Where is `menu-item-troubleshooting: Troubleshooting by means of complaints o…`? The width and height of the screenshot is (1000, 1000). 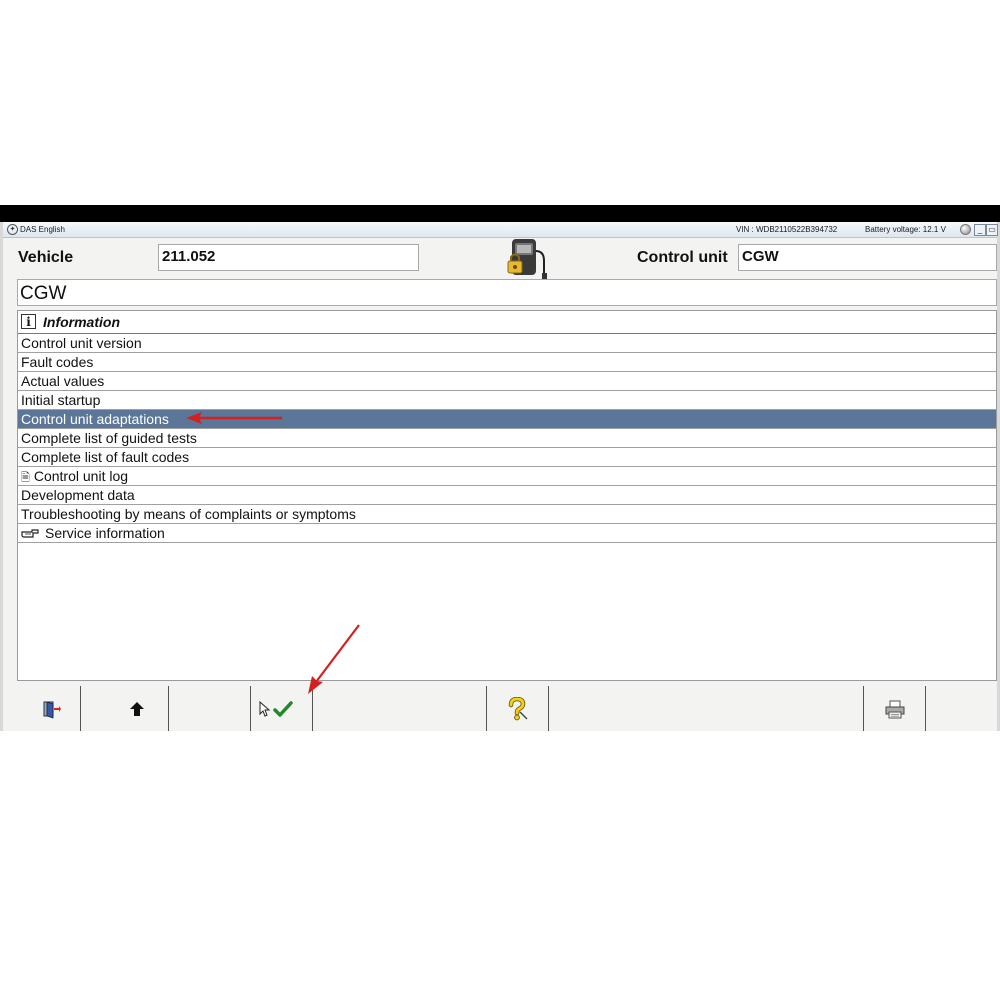 menu-item-troubleshooting: Troubleshooting by means of complaints o… is located at coordinates (507, 514).